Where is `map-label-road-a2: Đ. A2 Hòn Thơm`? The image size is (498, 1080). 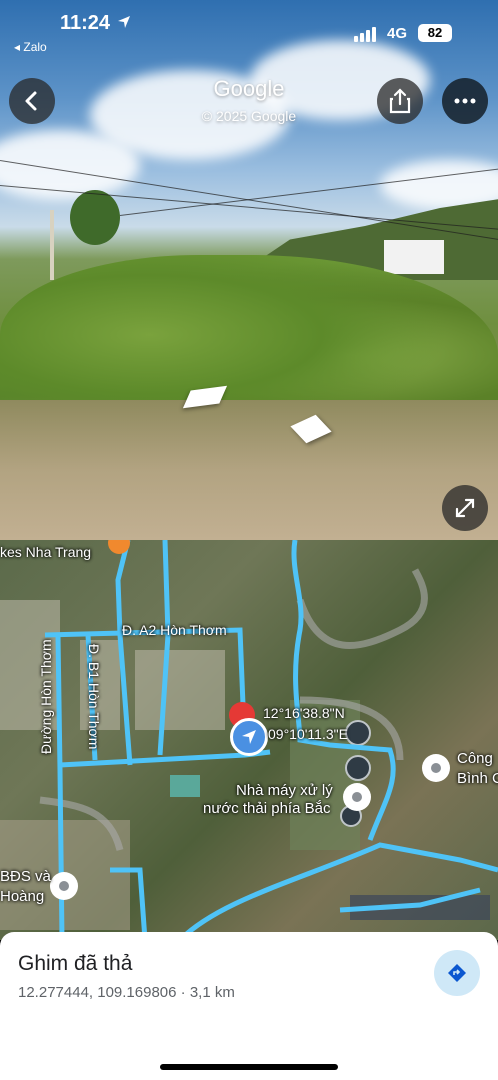 map-label-road-a2: Đ. A2 Hòn Thơm is located at coordinates (174, 630).